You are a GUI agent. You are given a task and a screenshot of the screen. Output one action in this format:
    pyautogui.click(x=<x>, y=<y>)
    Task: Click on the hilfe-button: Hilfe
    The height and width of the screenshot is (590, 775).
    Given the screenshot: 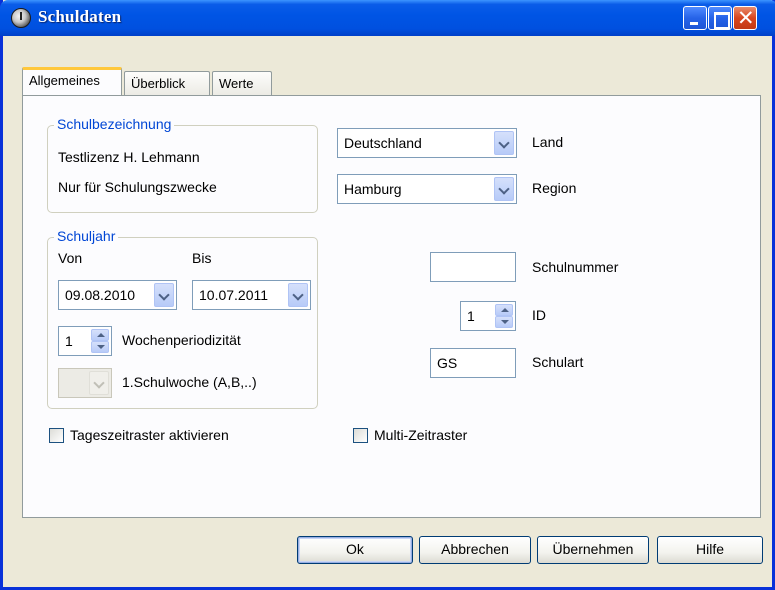 What is the action you would take?
    pyautogui.click(x=710, y=550)
    